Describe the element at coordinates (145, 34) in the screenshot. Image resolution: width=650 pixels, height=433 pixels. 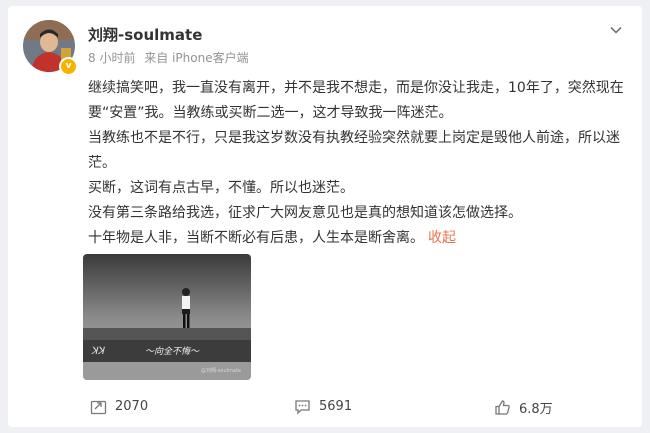
I see `username: 刘翔-soulmate` at that location.